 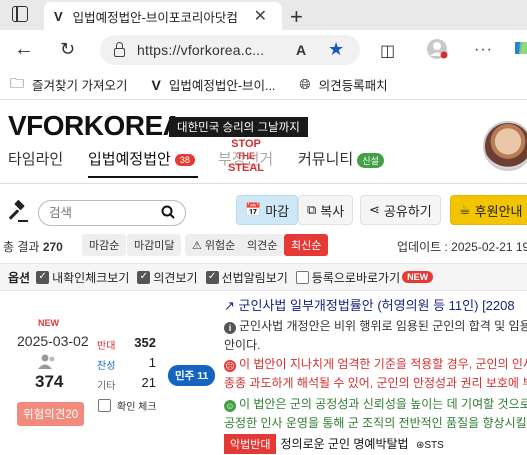 I want to click on con-text: 종종 과도하게 해석될 수 있어, 군인의 안정성과 권리 보호에 부작, so click(x=375, y=383).